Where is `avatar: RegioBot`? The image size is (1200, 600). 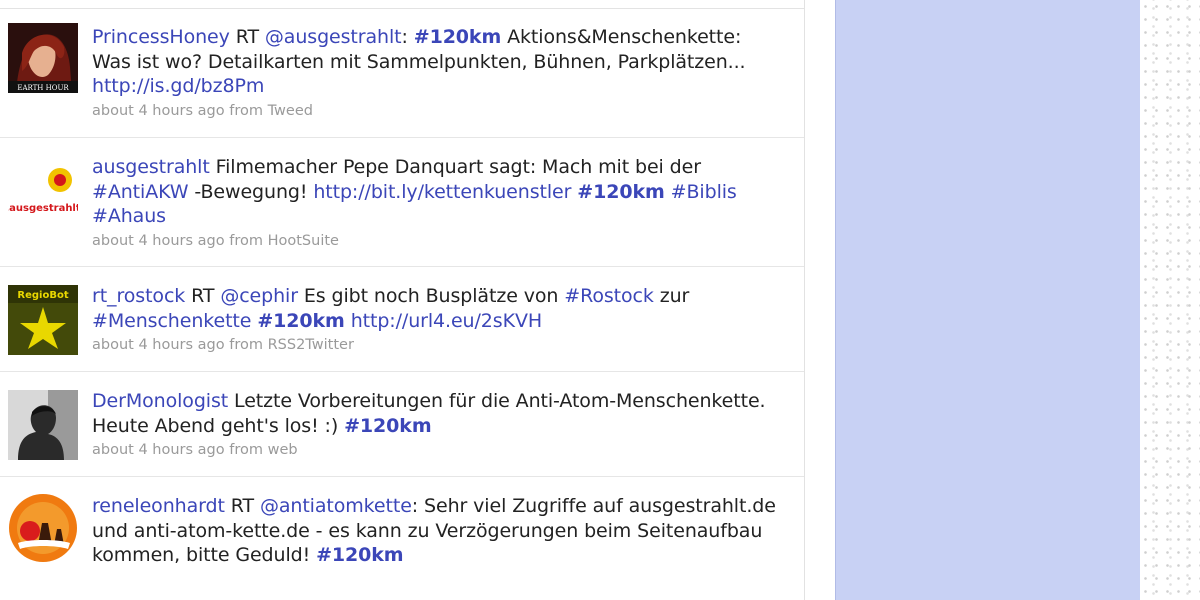
avatar: RegioBot is located at coordinates (43, 320).